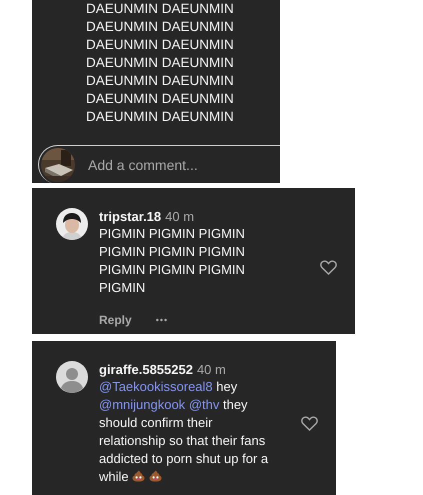 This screenshot has height=495, width=423. I want to click on mention-link: @mnijungkook, so click(142, 404).